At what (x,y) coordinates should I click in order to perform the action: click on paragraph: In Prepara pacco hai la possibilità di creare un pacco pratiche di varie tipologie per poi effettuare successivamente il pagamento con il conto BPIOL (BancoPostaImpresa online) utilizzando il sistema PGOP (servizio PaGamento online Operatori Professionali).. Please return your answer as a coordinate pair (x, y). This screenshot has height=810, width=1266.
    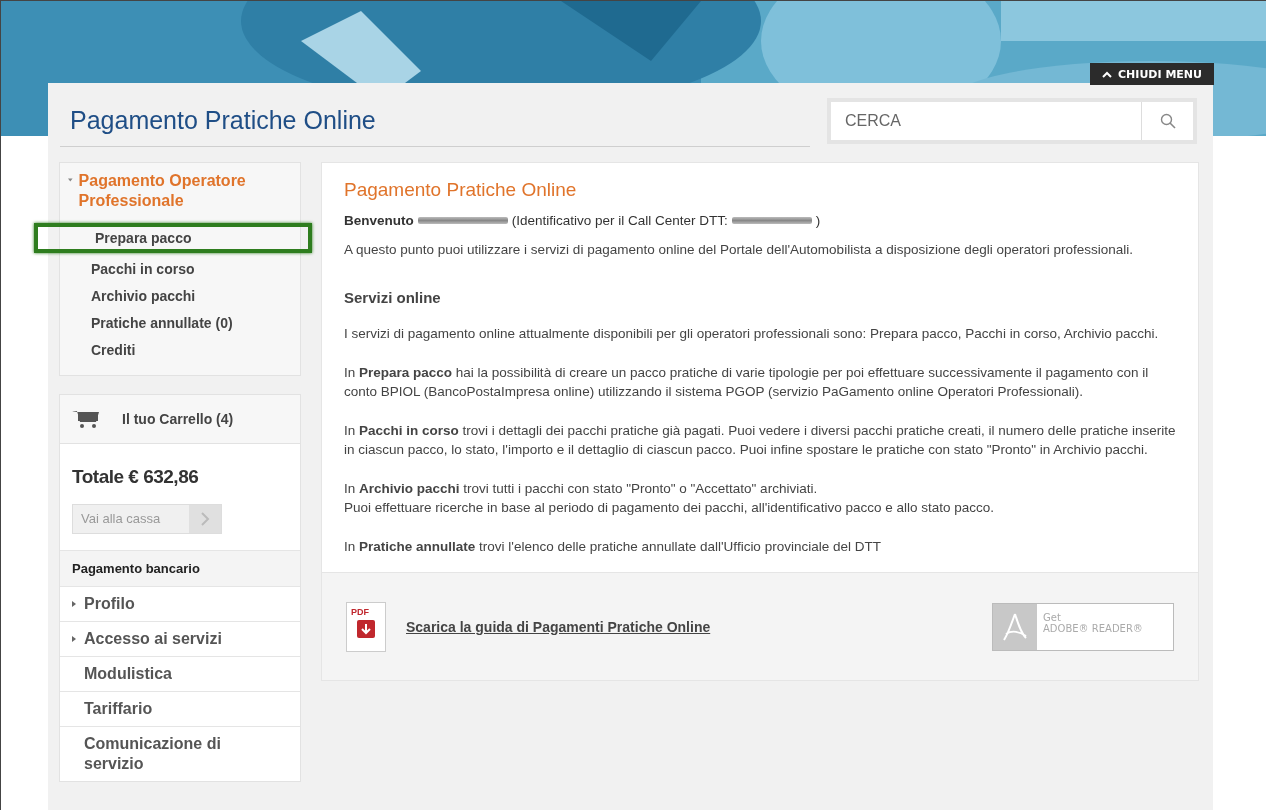
    Looking at the image, I should click on (747, 382).